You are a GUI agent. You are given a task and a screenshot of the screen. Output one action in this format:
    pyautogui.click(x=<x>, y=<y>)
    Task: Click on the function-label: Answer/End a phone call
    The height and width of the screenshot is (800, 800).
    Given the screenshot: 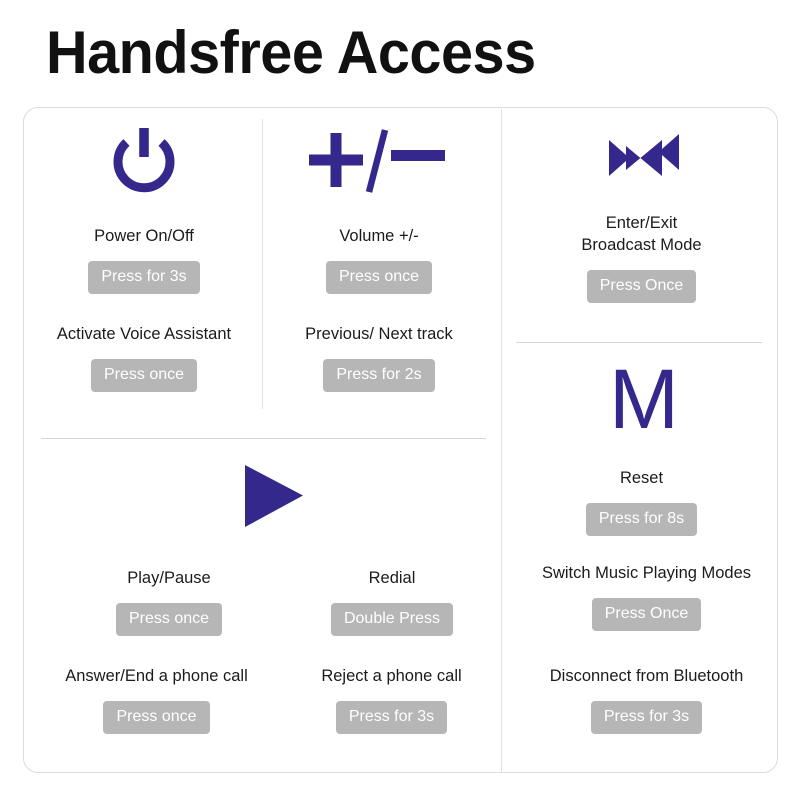 What is the action you would take?
    pyautogui.click(x=156, y=676)
    